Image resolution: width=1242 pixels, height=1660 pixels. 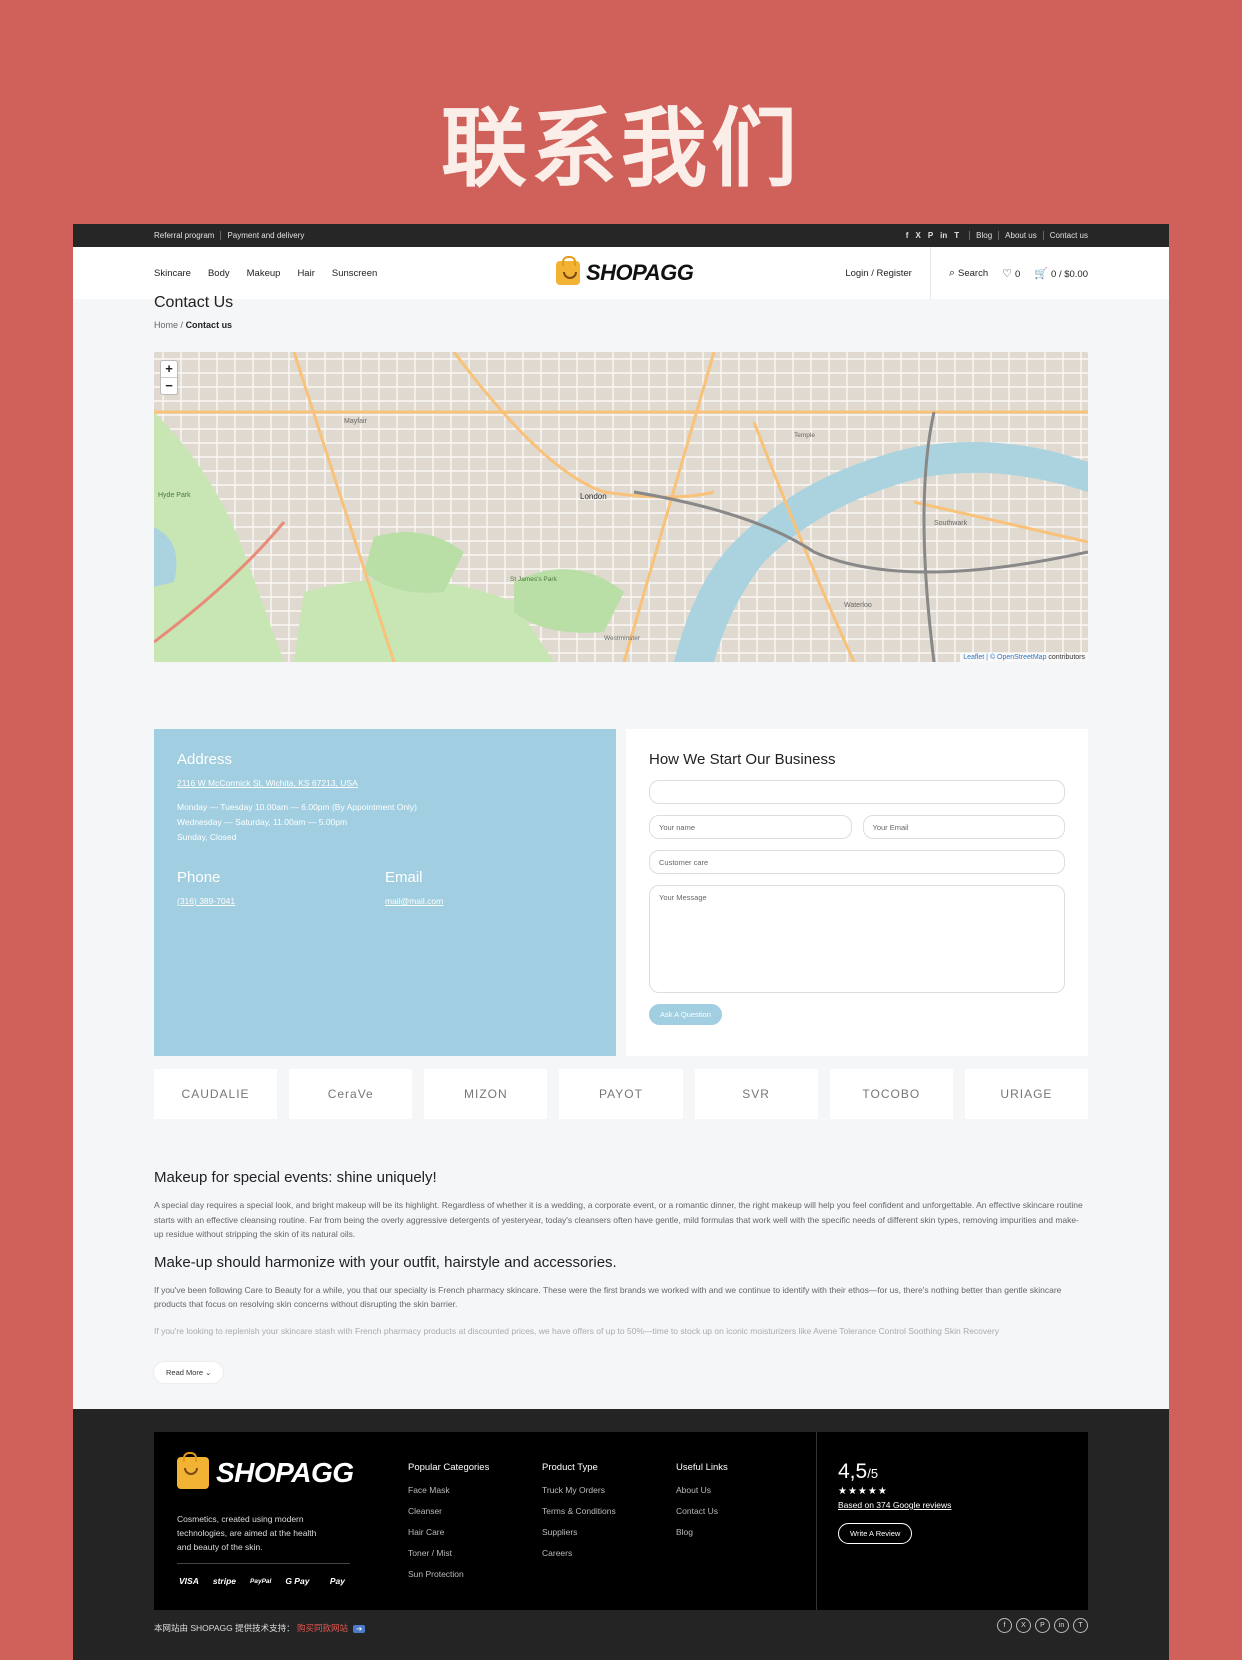 What do you see at coordinates (297, 1581) in the screenshot?
I see `google-pay-icon: G Pay` at bounding box center [297, 1581].